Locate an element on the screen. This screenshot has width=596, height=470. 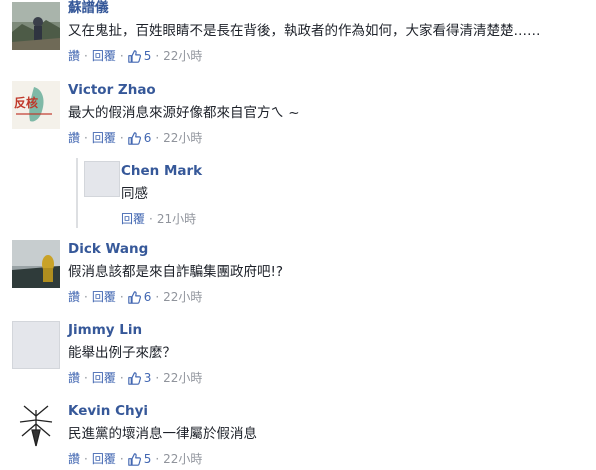
avatar: 反核 is located at coordinates (36, 105).